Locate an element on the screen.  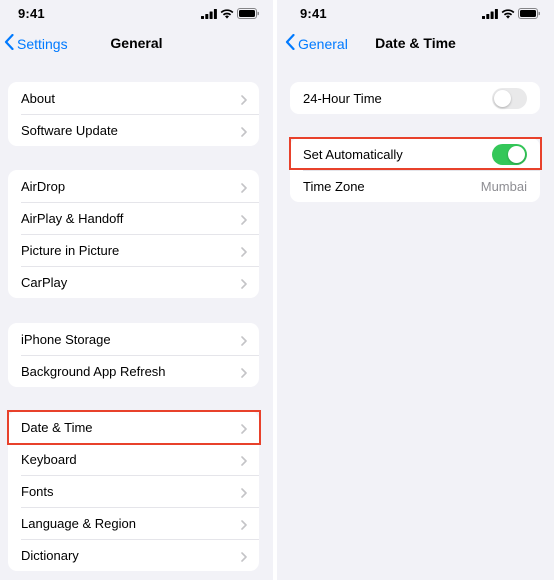
list-item-label: Dictionary is located at coordinates (50, 555).